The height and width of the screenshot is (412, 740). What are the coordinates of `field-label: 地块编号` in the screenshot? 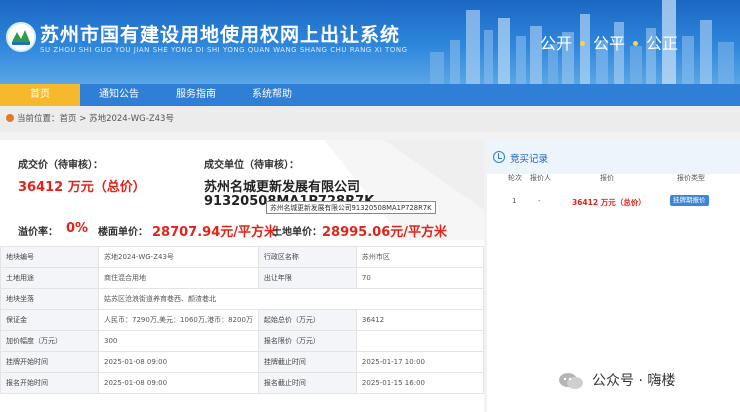 It's located at (49, 257).